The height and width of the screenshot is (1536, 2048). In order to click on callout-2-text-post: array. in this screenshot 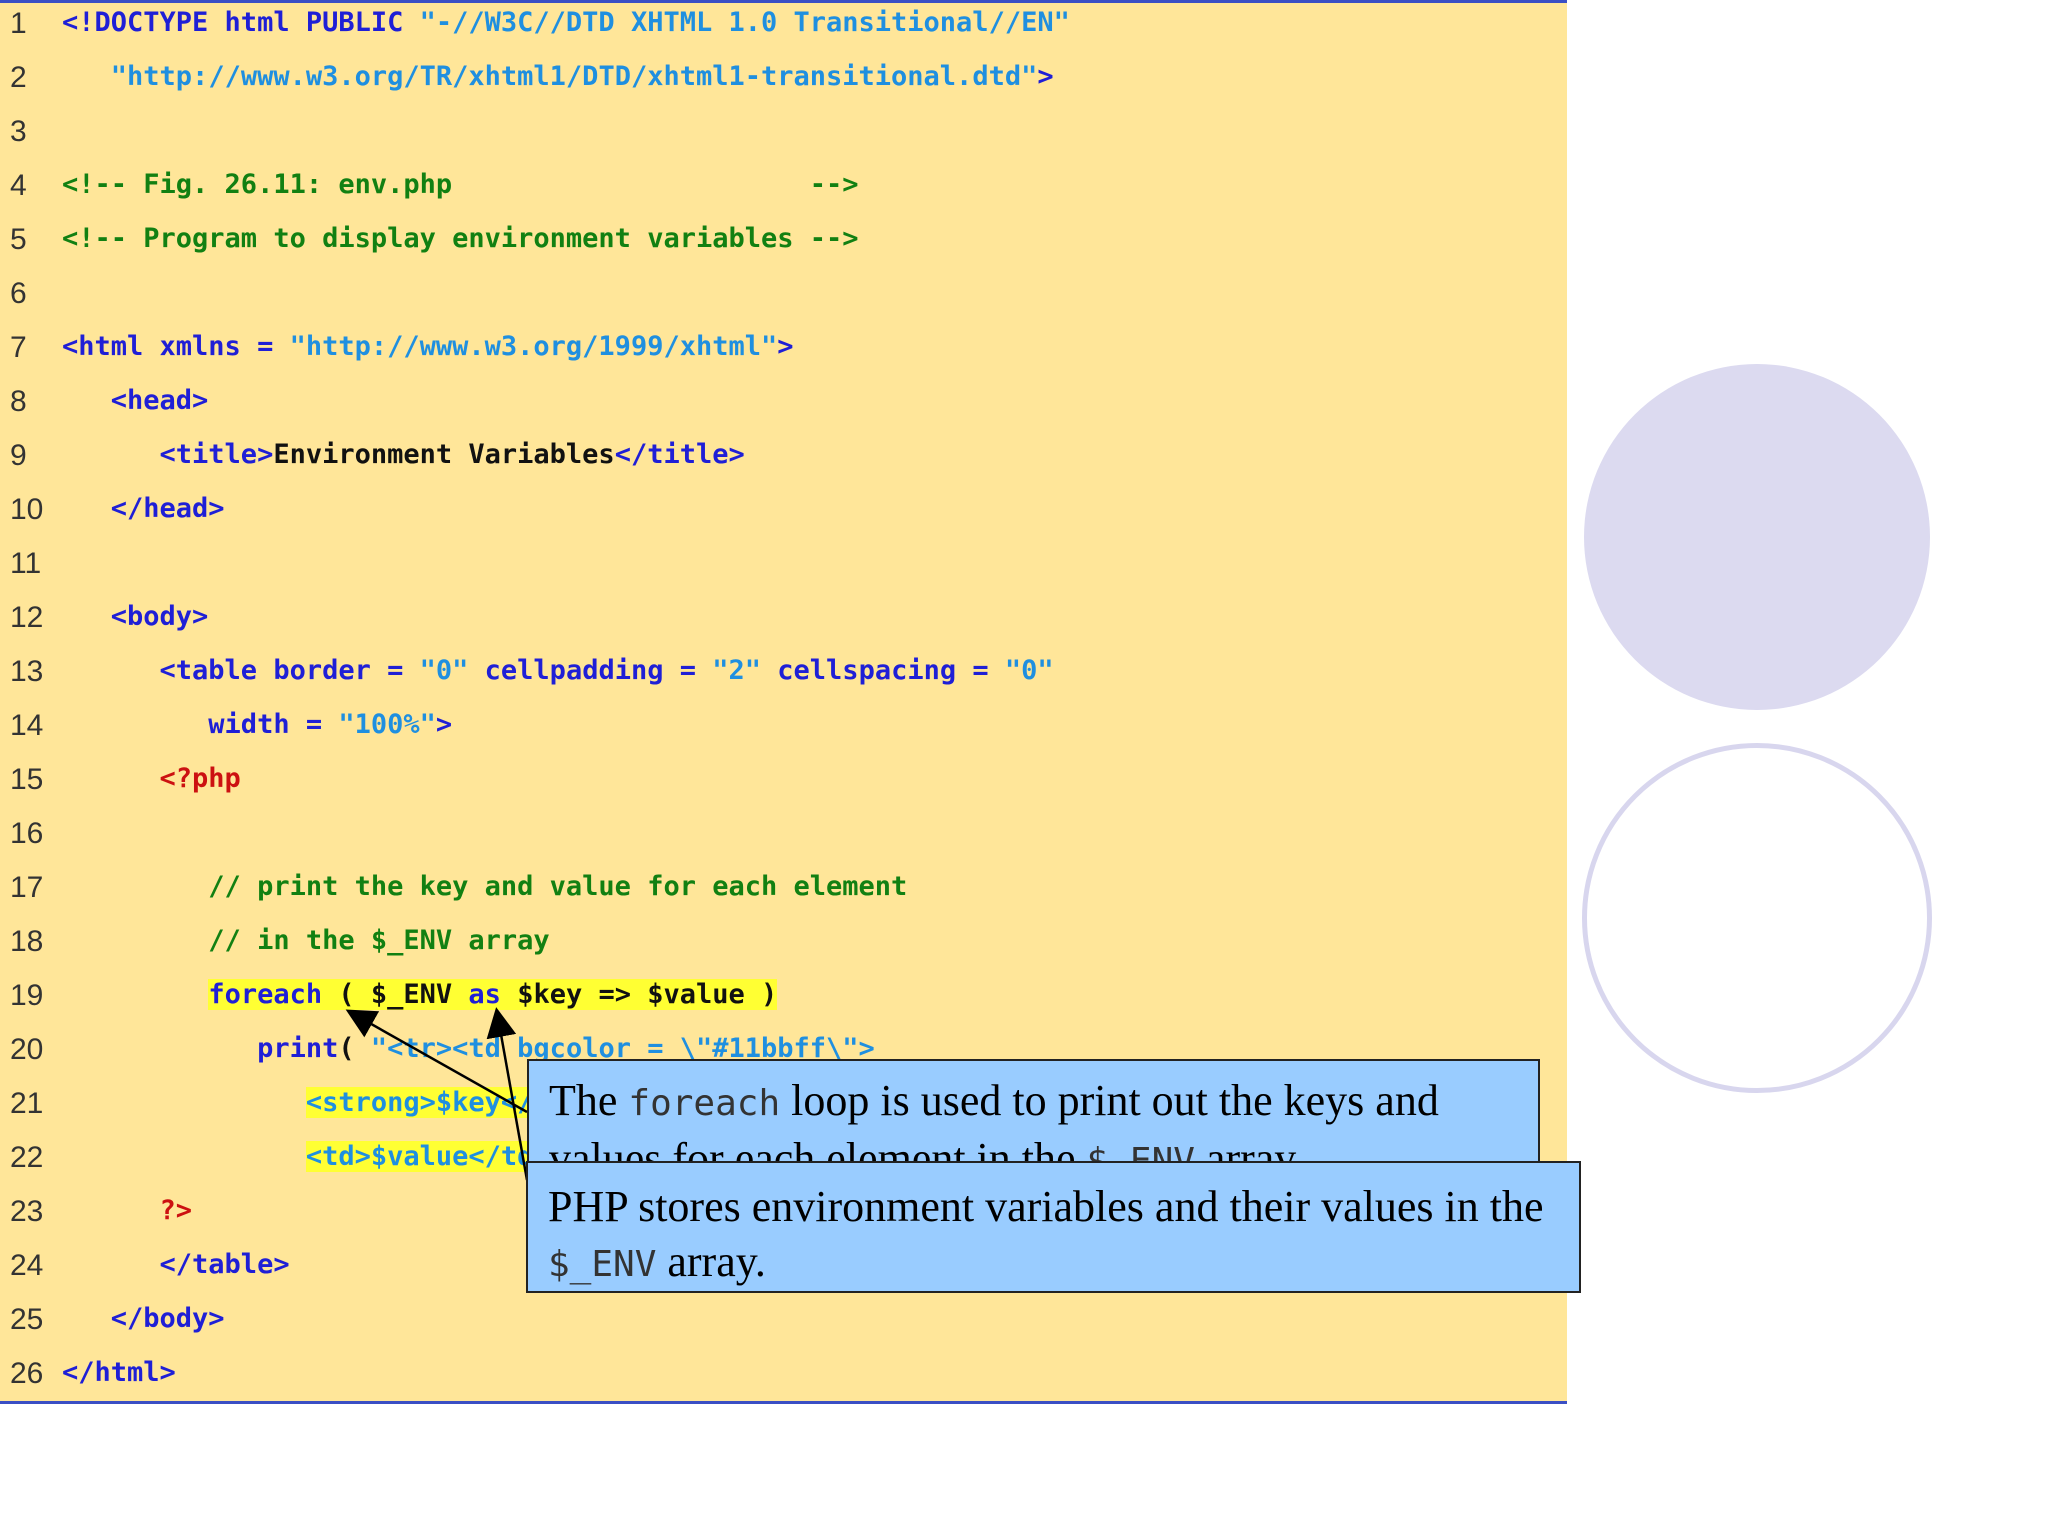, I will do `click(711, 1261)`.